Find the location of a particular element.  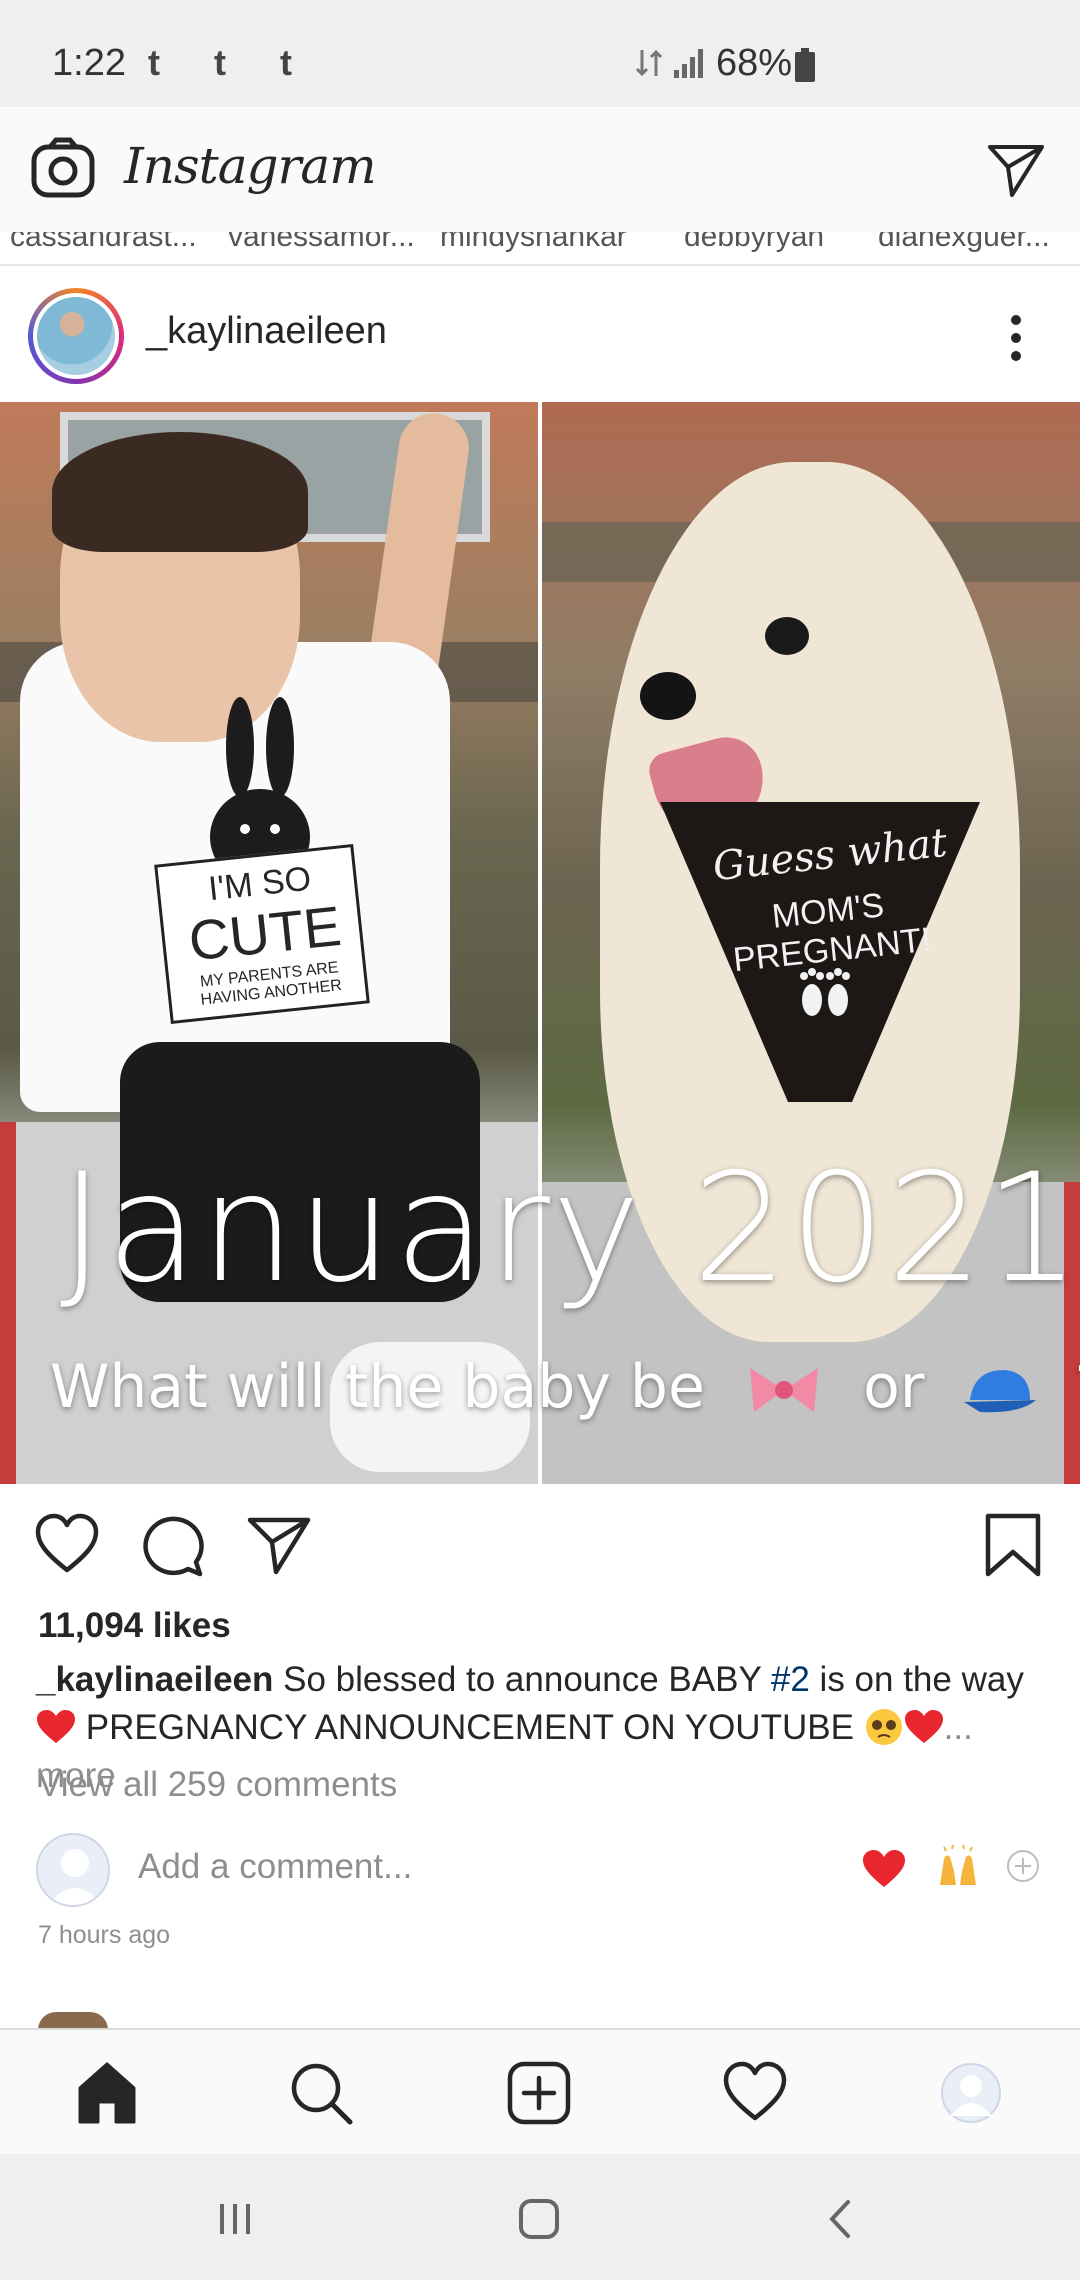

view-all-comments-link: View all 259 comments is located at coordinates (217, 1785).